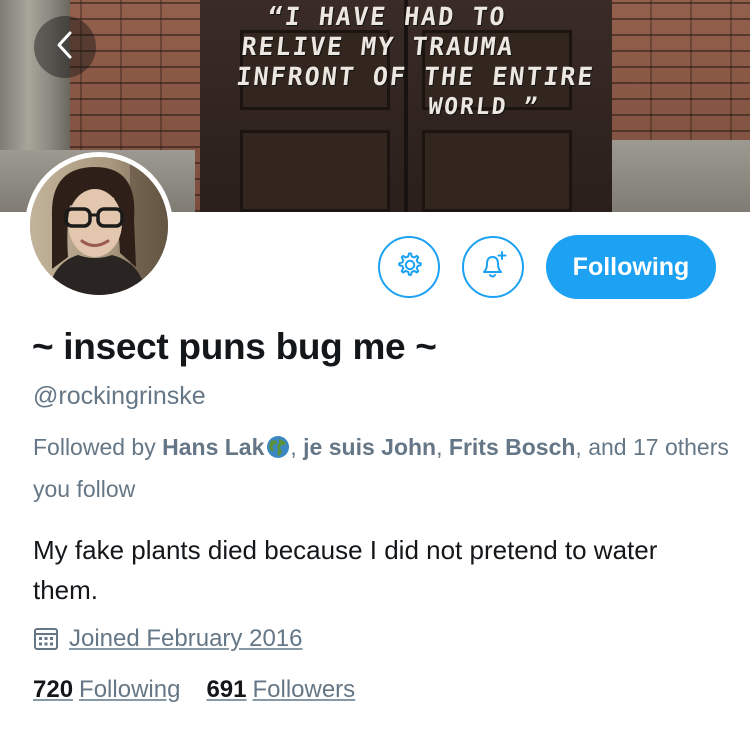 The height and width of the screenshot is (730, 750). I want to click on notifications-button, so click(493, 267).